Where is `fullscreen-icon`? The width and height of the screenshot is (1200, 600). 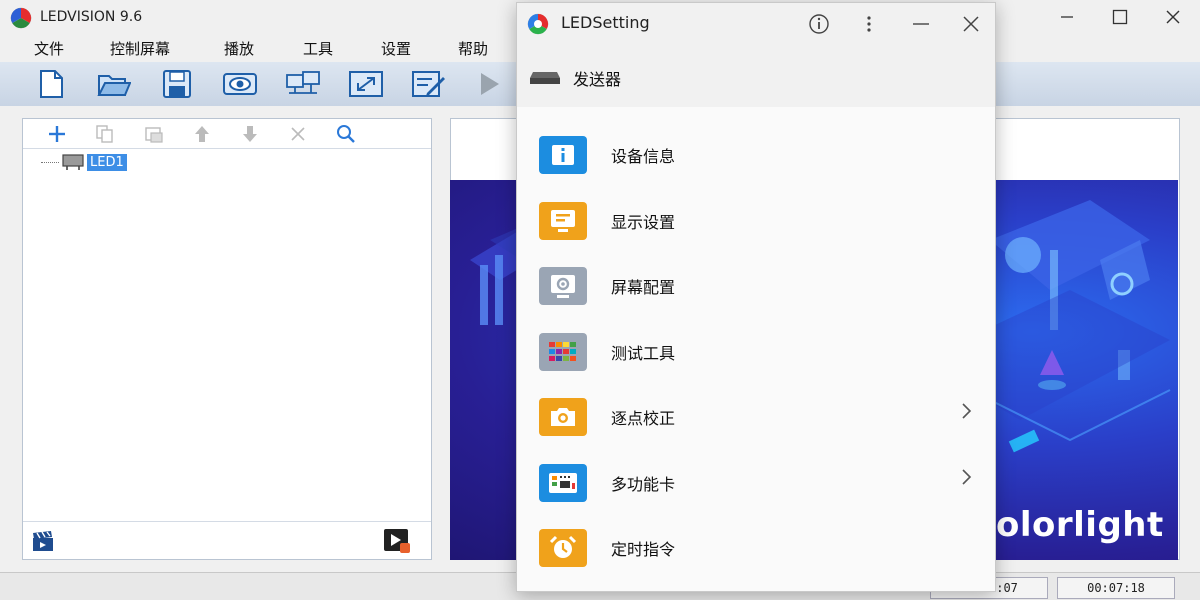 fullscreen-icon is located at coordinates (366, 84).